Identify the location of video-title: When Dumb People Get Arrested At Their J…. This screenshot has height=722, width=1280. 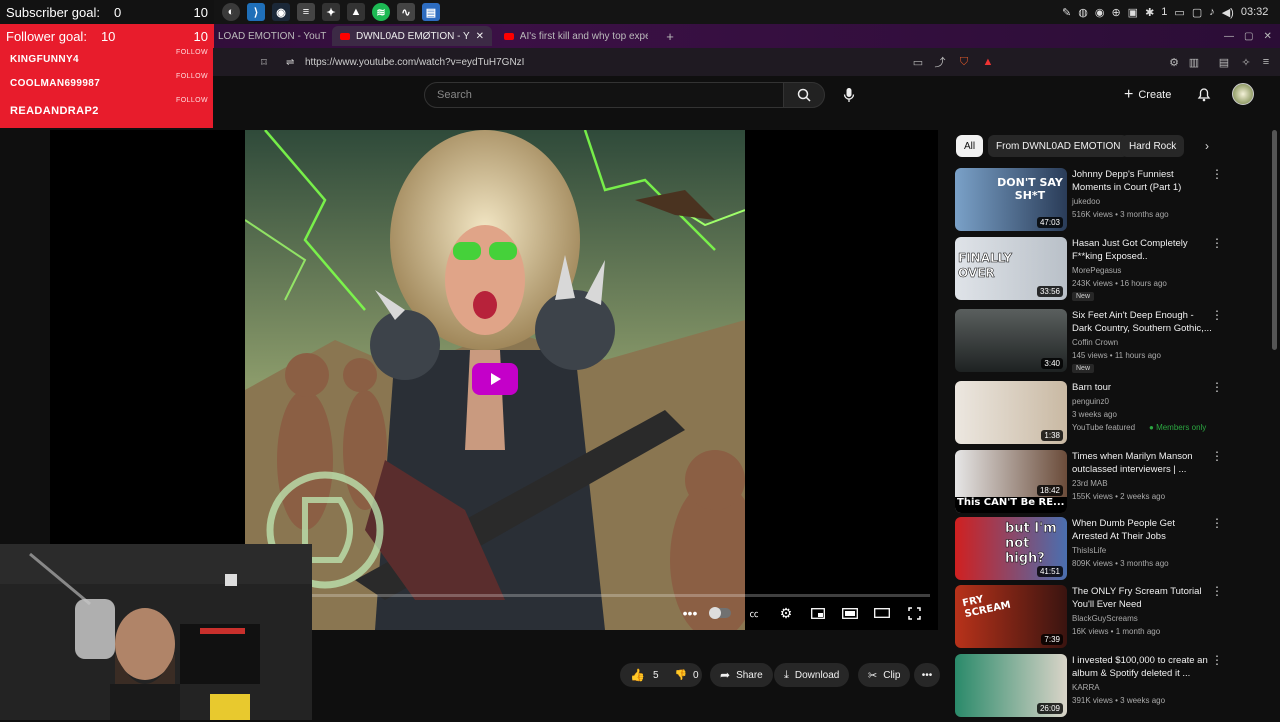
(1142, 530).